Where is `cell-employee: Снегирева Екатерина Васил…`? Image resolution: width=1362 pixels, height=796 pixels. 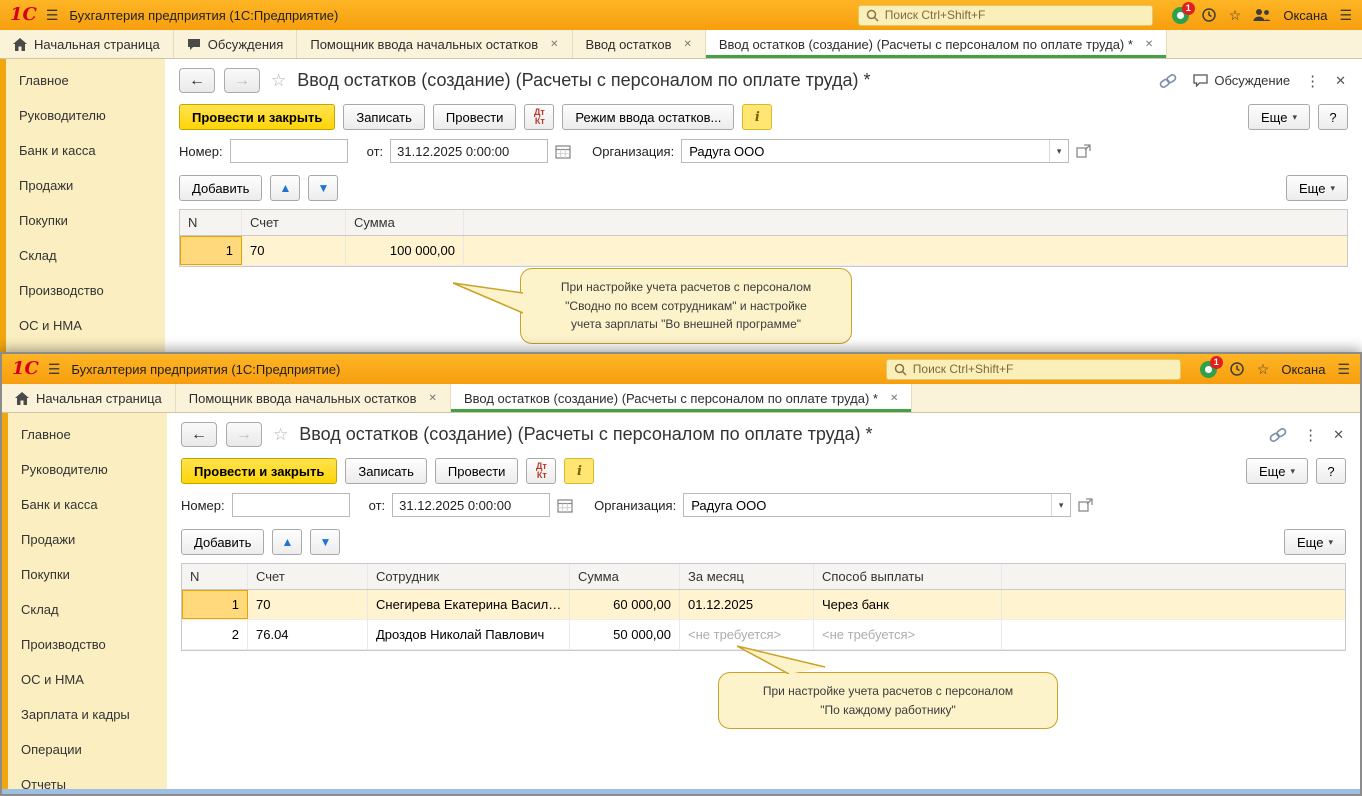
cell-employee: Снегирева Екатерина Васил… is located at coordinates (469, 604).